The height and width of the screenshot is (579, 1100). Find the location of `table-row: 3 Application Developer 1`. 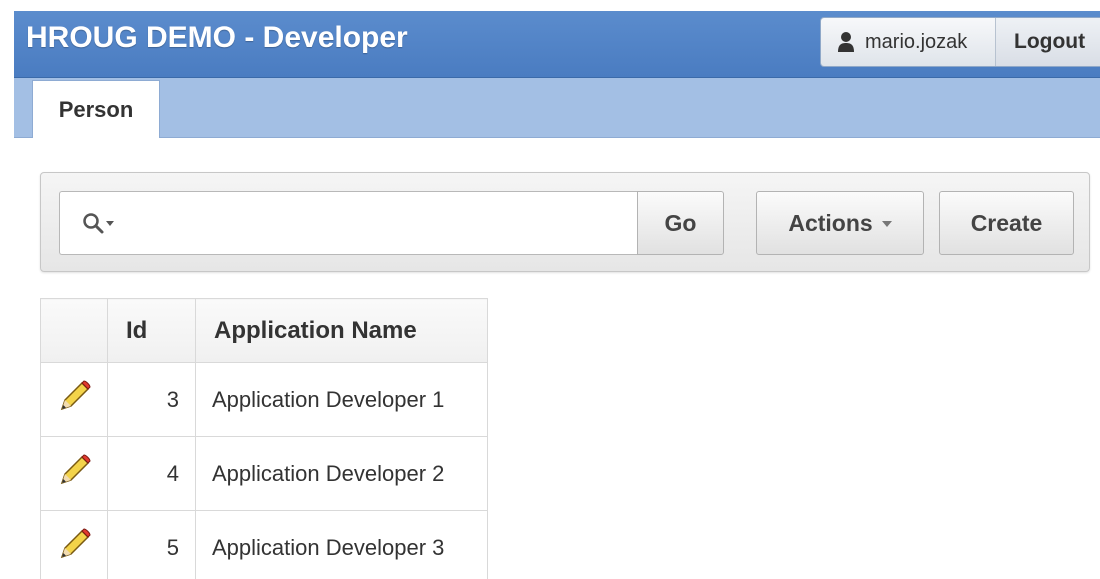

table-row: 3 Application Developer 1 is located at coordinates (264, 399).